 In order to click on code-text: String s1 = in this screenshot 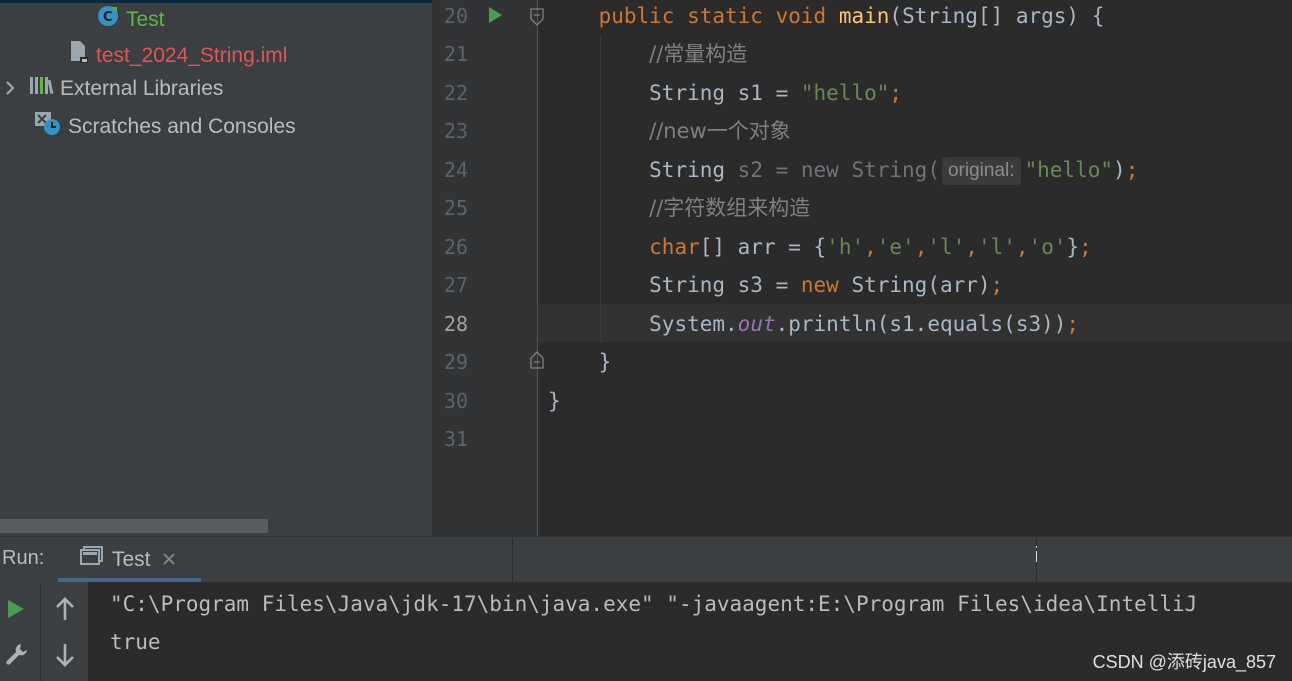, I will do `click(725, 93)`.